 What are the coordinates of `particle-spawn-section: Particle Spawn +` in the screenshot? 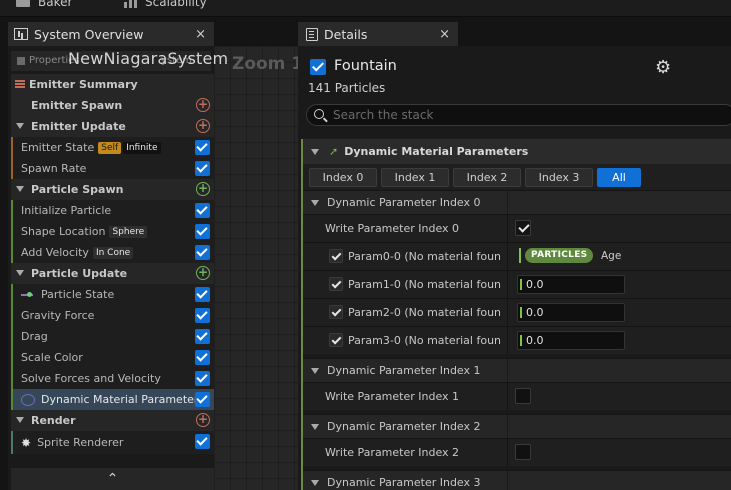 It's located at (112, 189).